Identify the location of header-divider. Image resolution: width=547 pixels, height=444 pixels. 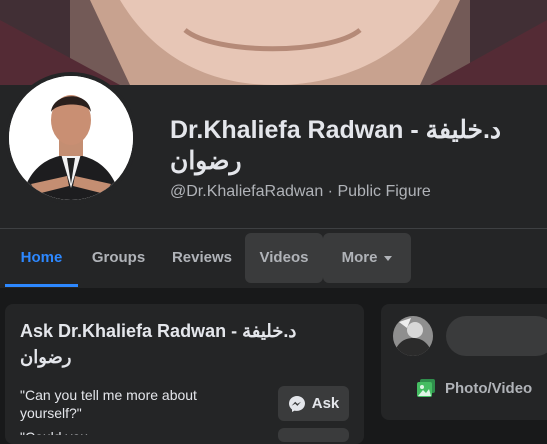
(273, 228).